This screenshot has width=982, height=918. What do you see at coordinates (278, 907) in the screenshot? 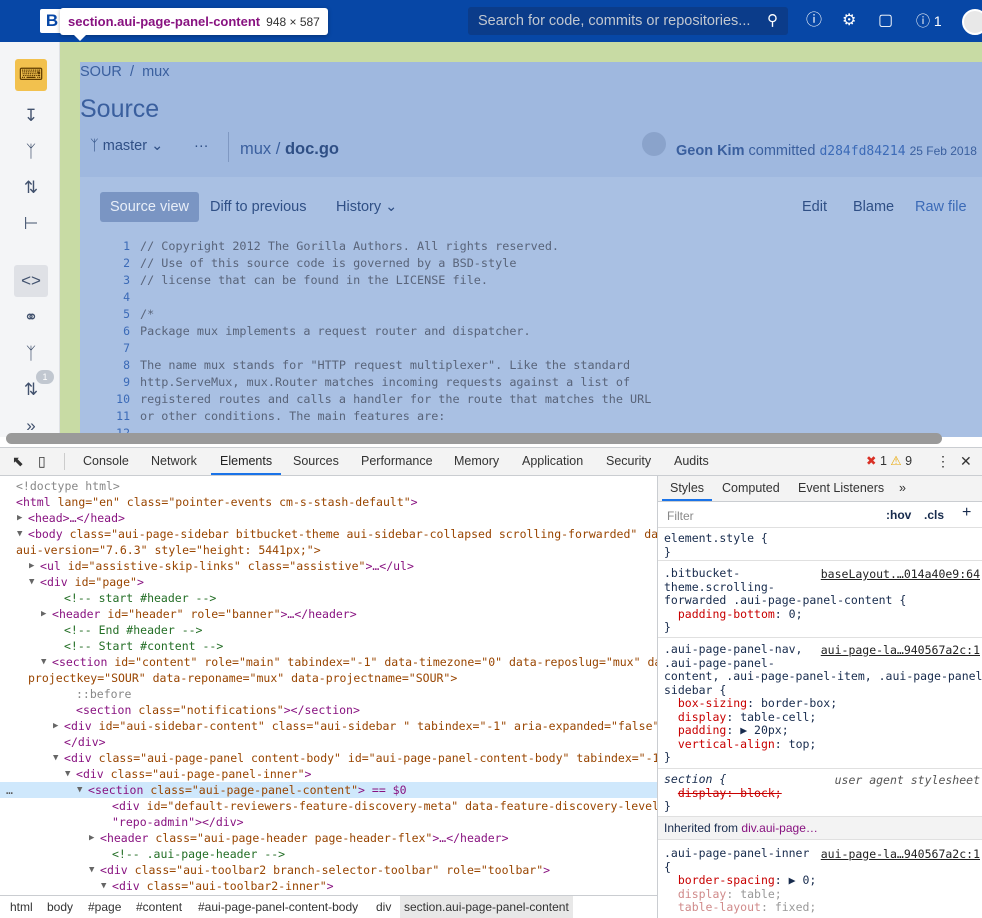
I see `crumb-panel-body: #aui-page-panel-content-body` at bounding box center [278, 907].